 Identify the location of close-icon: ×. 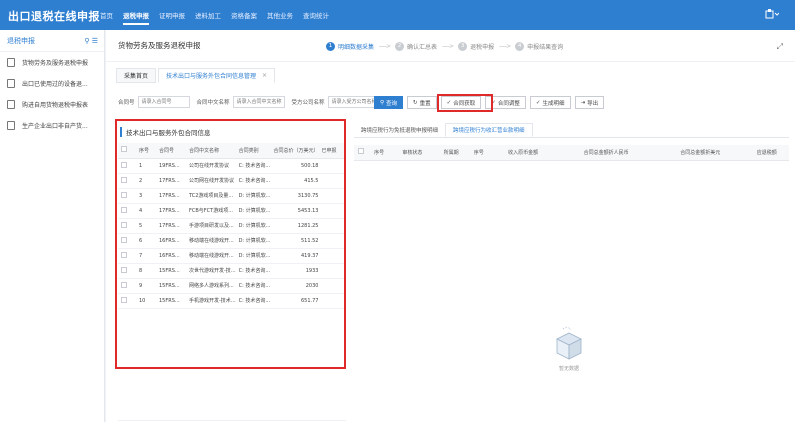
(264, 75).